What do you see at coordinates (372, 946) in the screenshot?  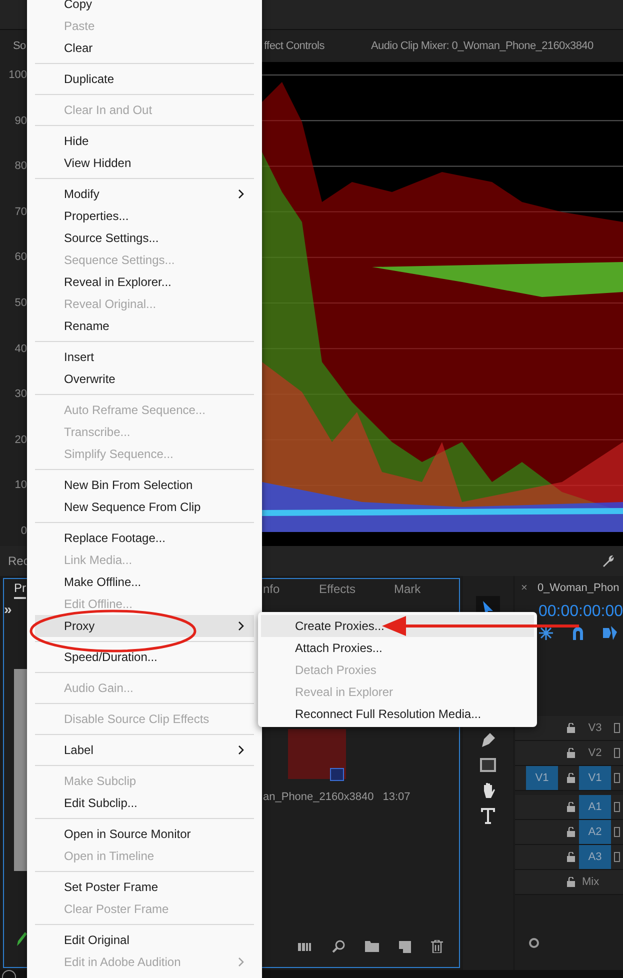 I see `folder-icon` at bounding box center [372, 946].